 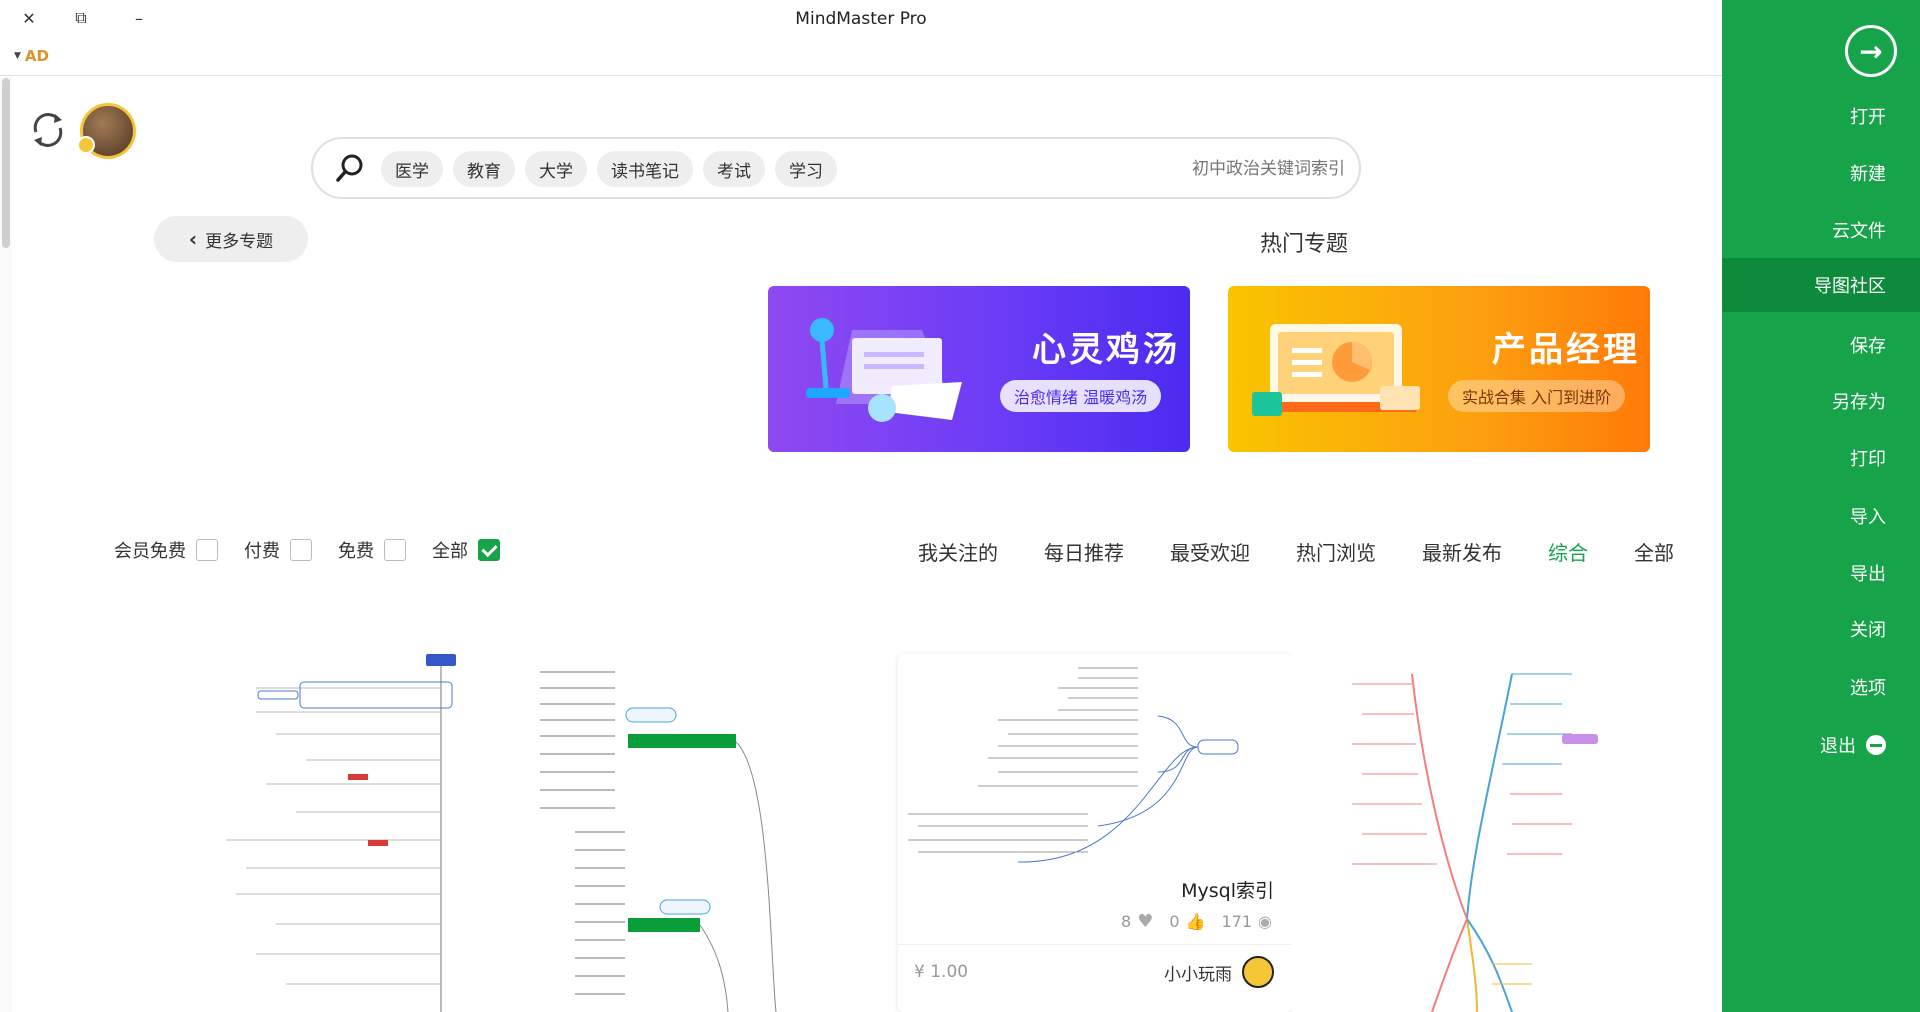 I want to click on search-icon, so click(x=350, y=168).